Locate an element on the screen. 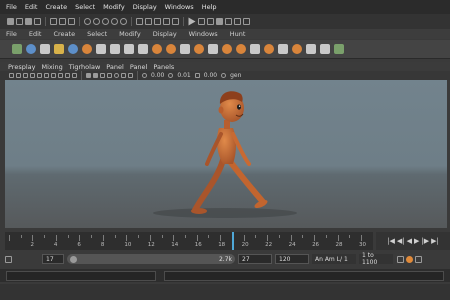 This screenshot has width=450, height=300. range-start-field: 17 is located at coordinates (53, 259).